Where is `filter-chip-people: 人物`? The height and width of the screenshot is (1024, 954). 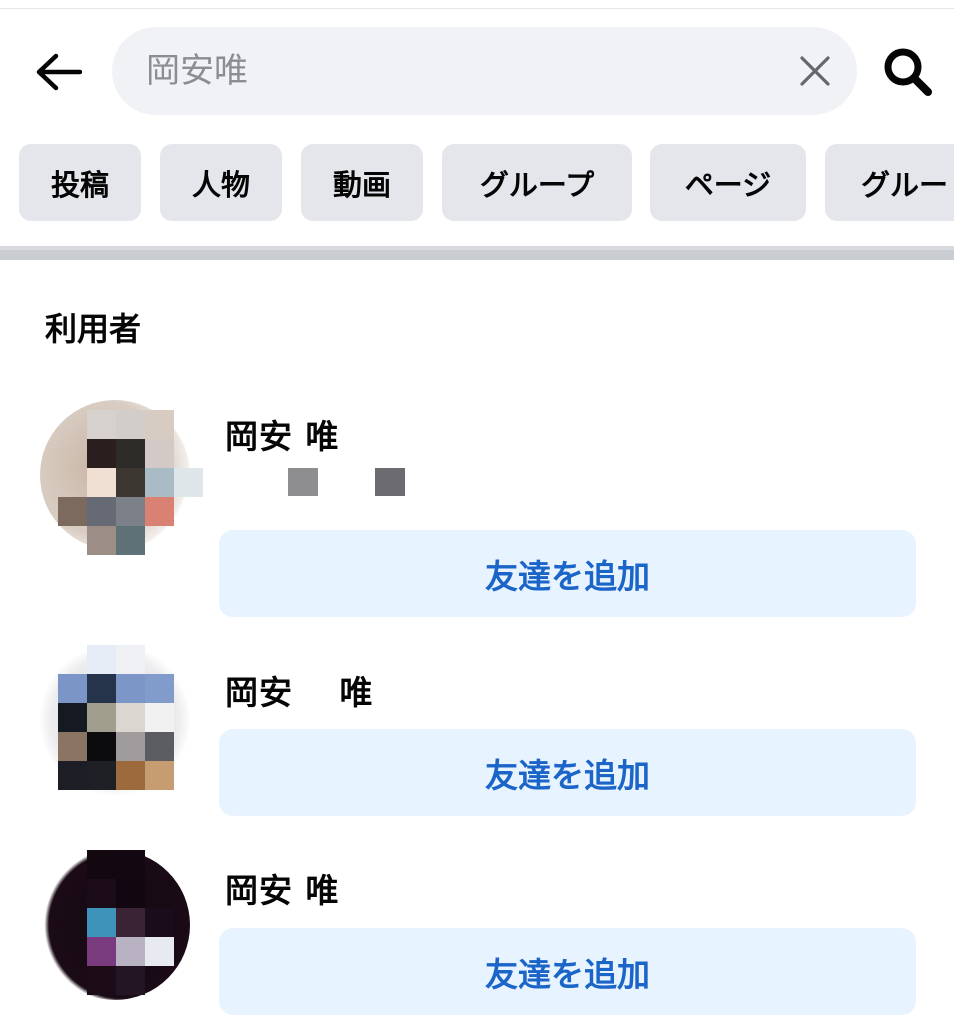
filter-chip-people: 人物 is located at coordinates (221, 182).